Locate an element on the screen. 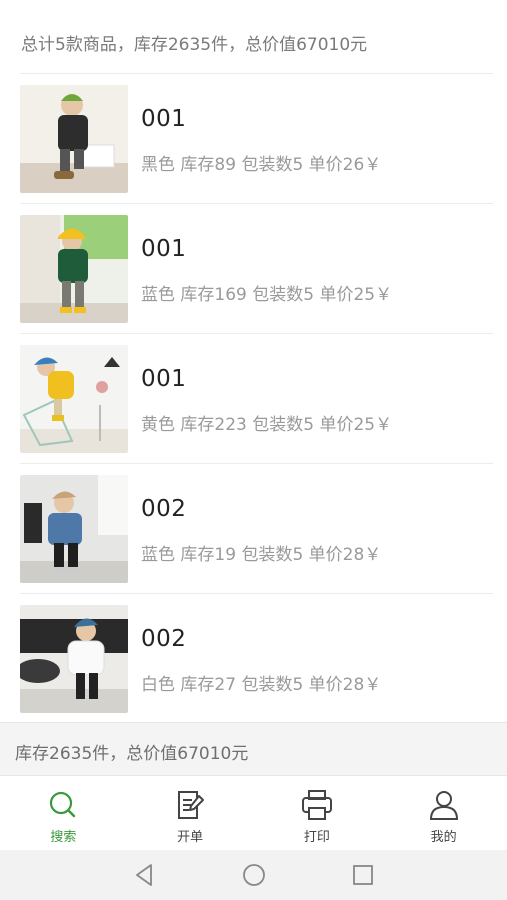  product-details: 蓝色 库存19 包装数5 单价28￥ is located at coordinates (261, 555).